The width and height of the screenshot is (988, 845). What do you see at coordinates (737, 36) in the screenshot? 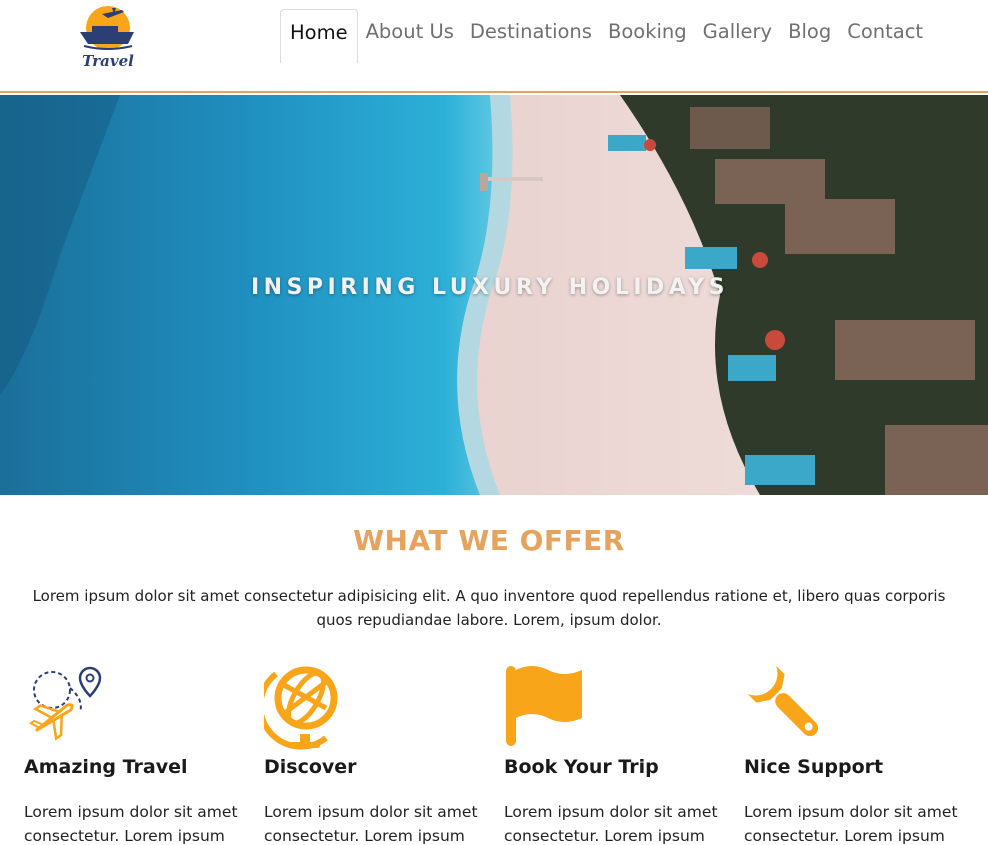
I see `nav-gallery: Gallery` at bounding box center [737, 36].